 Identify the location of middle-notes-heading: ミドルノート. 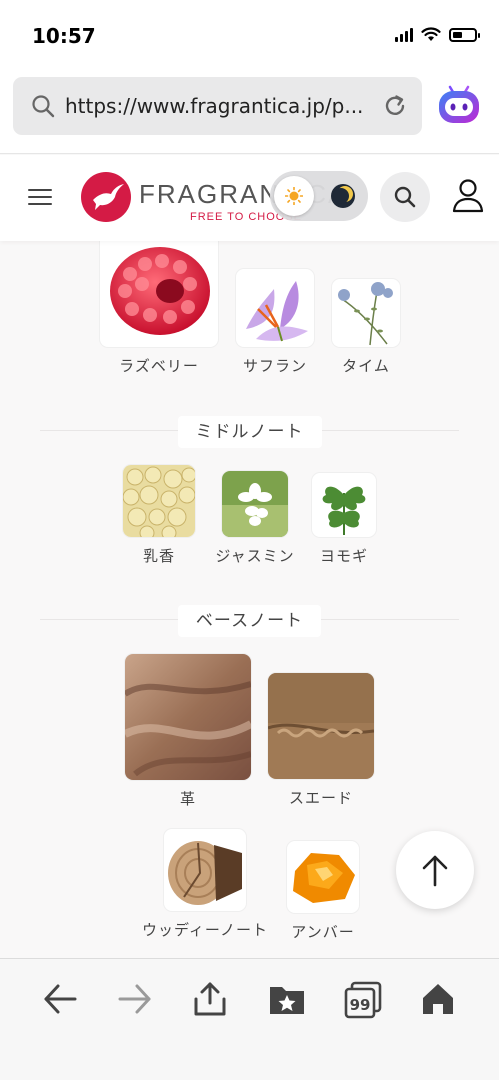
(249, 432).